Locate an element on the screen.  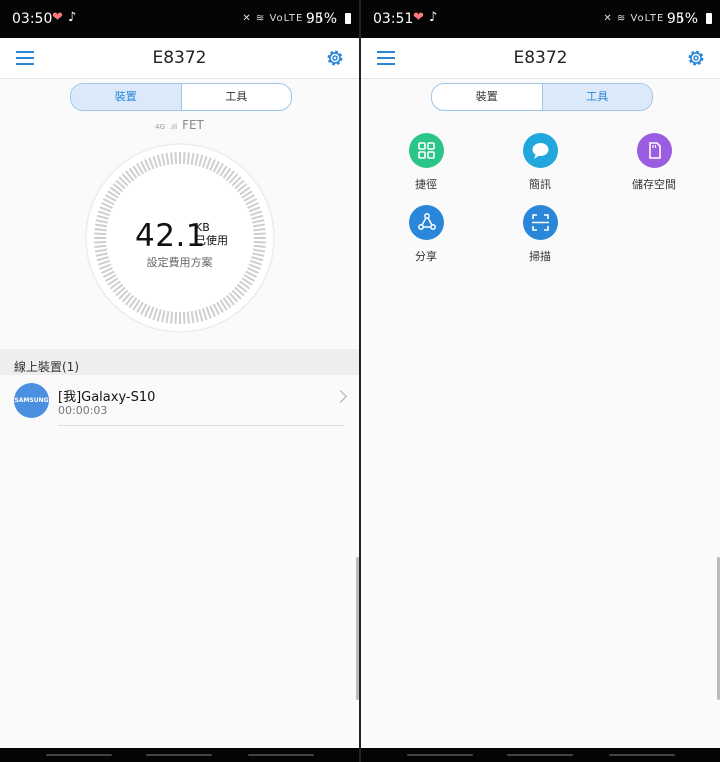
row-divider is located at coordinates (201, 425).